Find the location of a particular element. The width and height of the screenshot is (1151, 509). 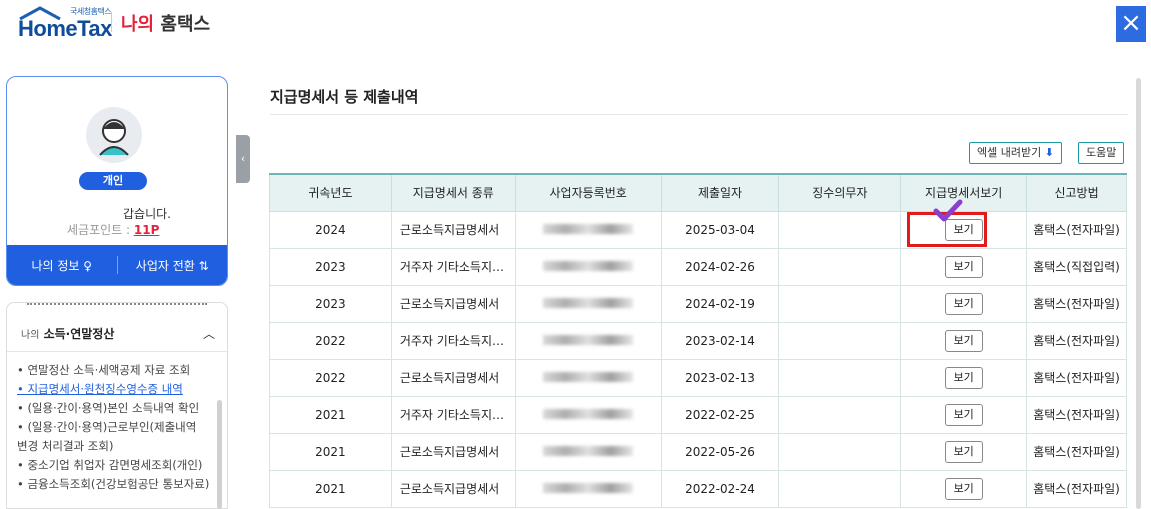

col-header: 사업자등록번호 is located at coordinates (588, 192).